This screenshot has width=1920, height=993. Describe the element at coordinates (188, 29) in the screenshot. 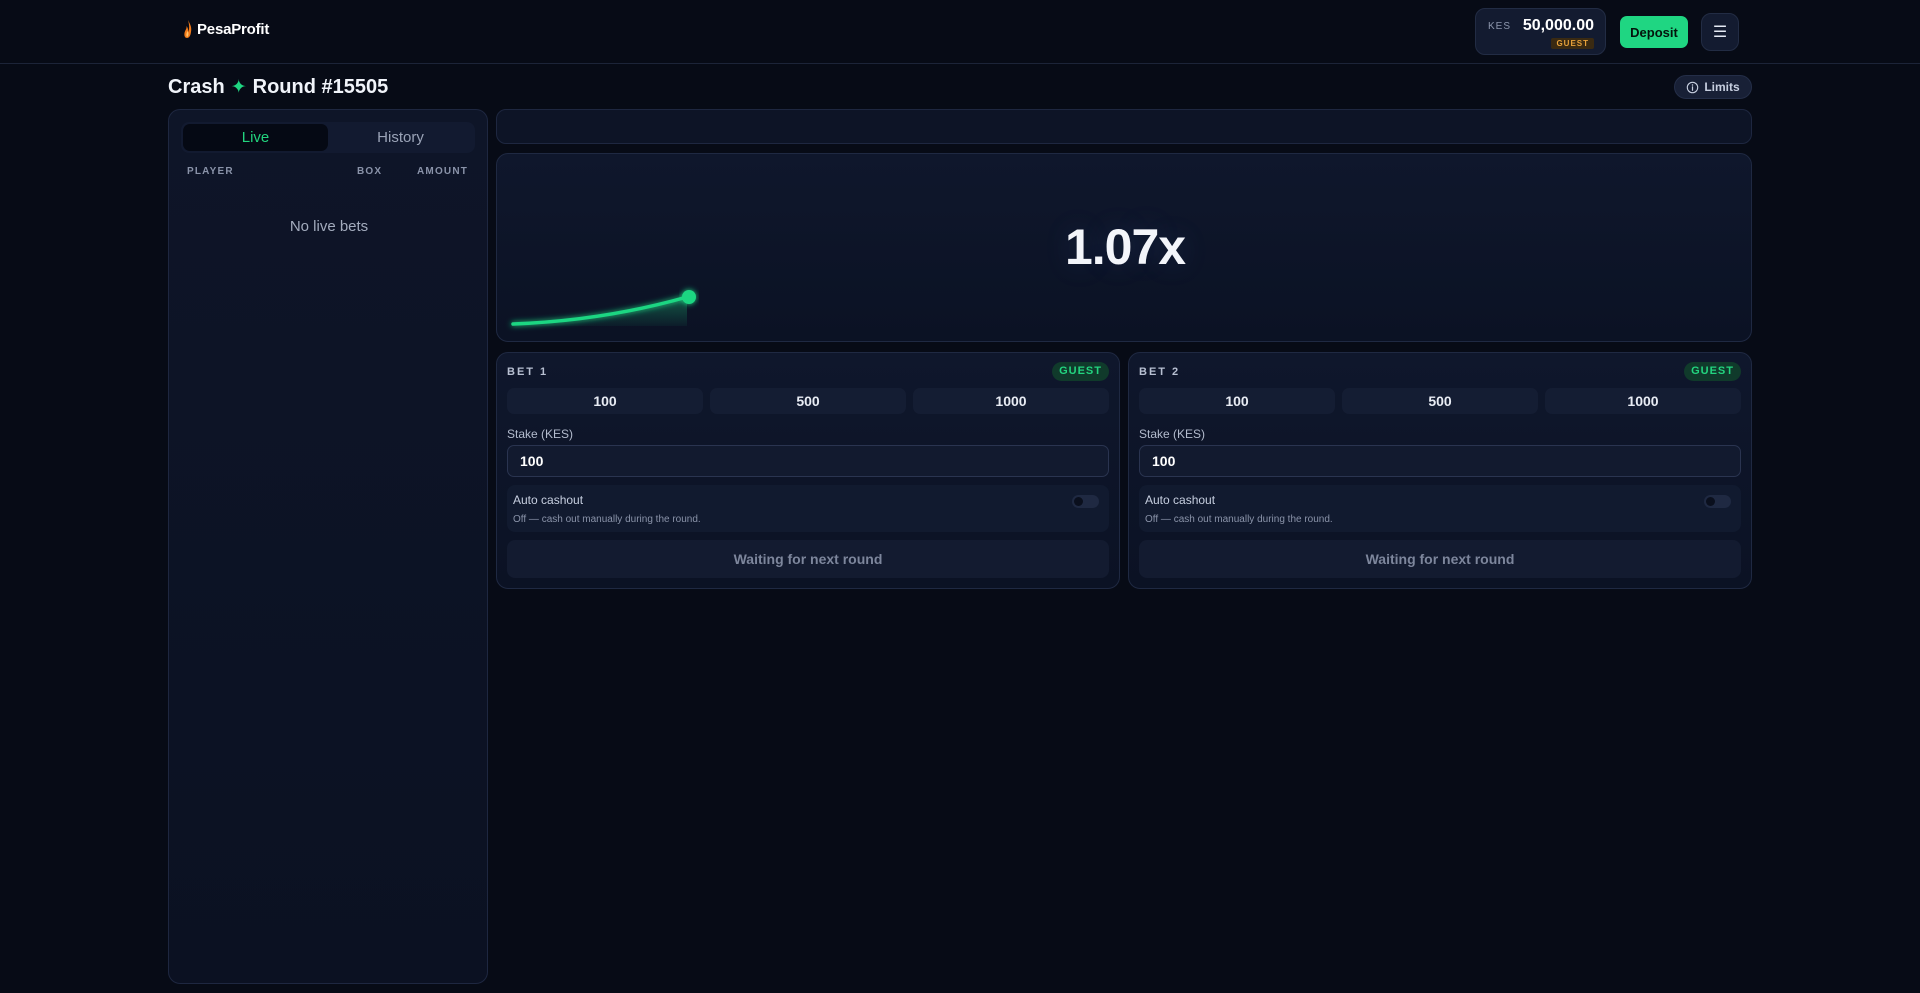

I see `flame-icon` at that location.